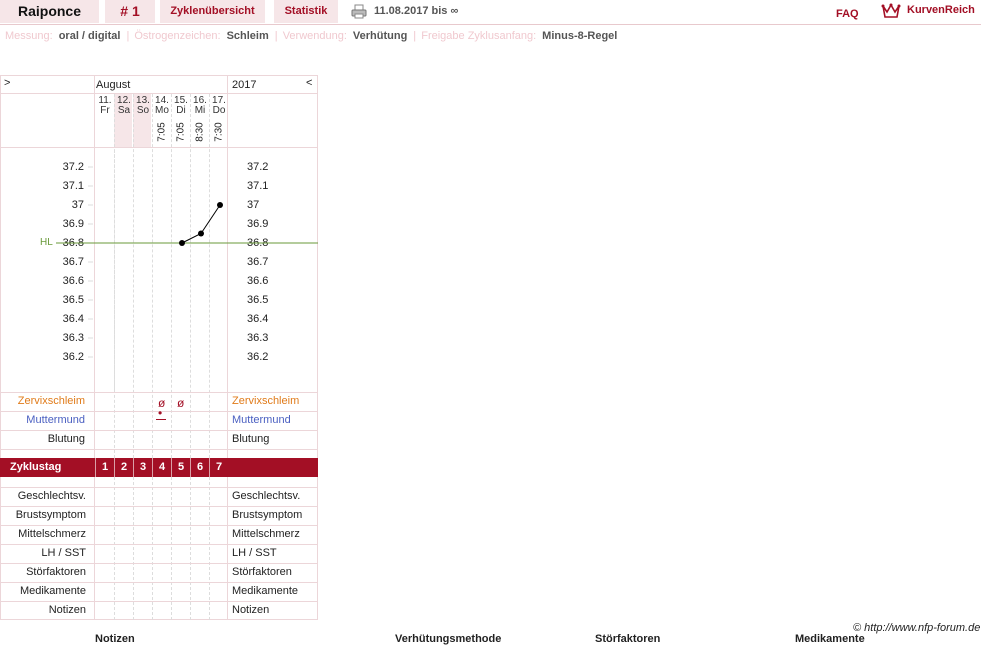 The image size is (981, 645). I want to click on release-value: Minus-8-Regel, so click(580, 36).